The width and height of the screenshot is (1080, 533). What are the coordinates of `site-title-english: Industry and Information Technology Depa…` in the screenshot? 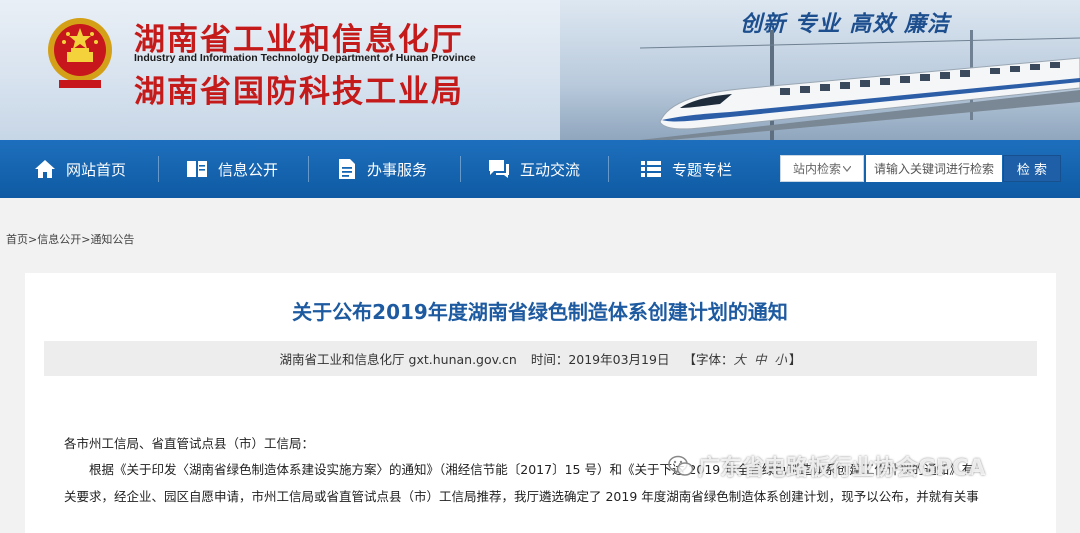 It's located at (305, 58).